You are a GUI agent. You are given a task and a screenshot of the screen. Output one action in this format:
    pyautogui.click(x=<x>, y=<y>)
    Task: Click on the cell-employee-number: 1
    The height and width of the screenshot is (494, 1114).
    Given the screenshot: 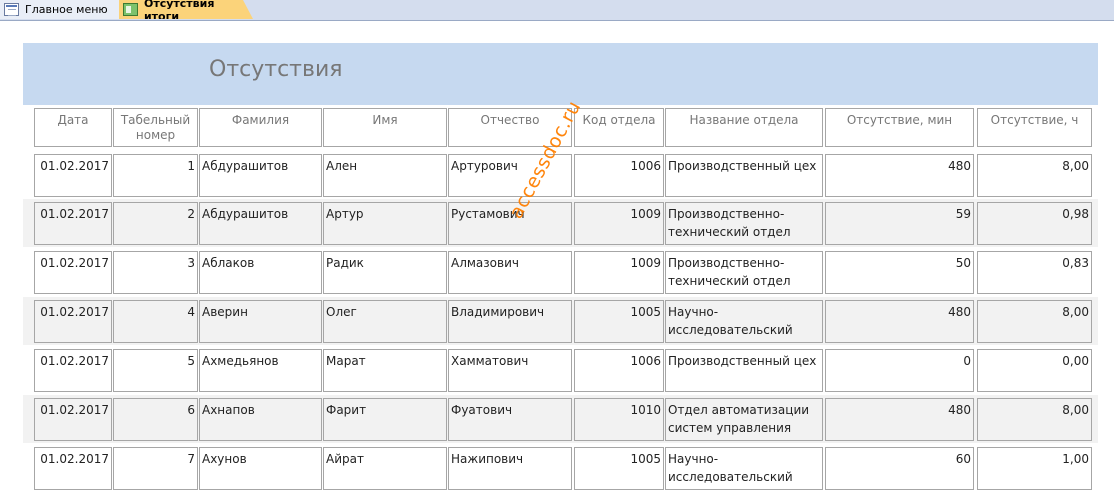 What is the action you would take?
    pyautogui.click(x=155, y=175)
    